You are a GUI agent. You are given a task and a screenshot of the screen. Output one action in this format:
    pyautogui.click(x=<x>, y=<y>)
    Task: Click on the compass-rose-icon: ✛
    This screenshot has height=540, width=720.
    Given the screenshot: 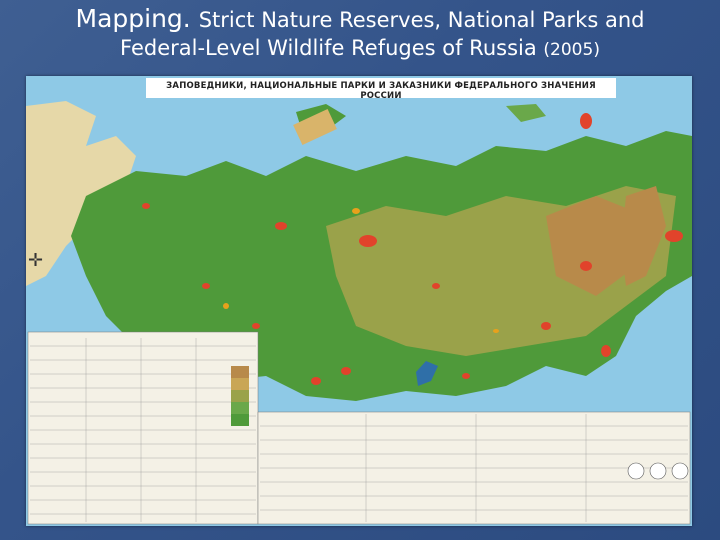 What is the action you would take?
    pyautogui.click(x=36, y=260)
    